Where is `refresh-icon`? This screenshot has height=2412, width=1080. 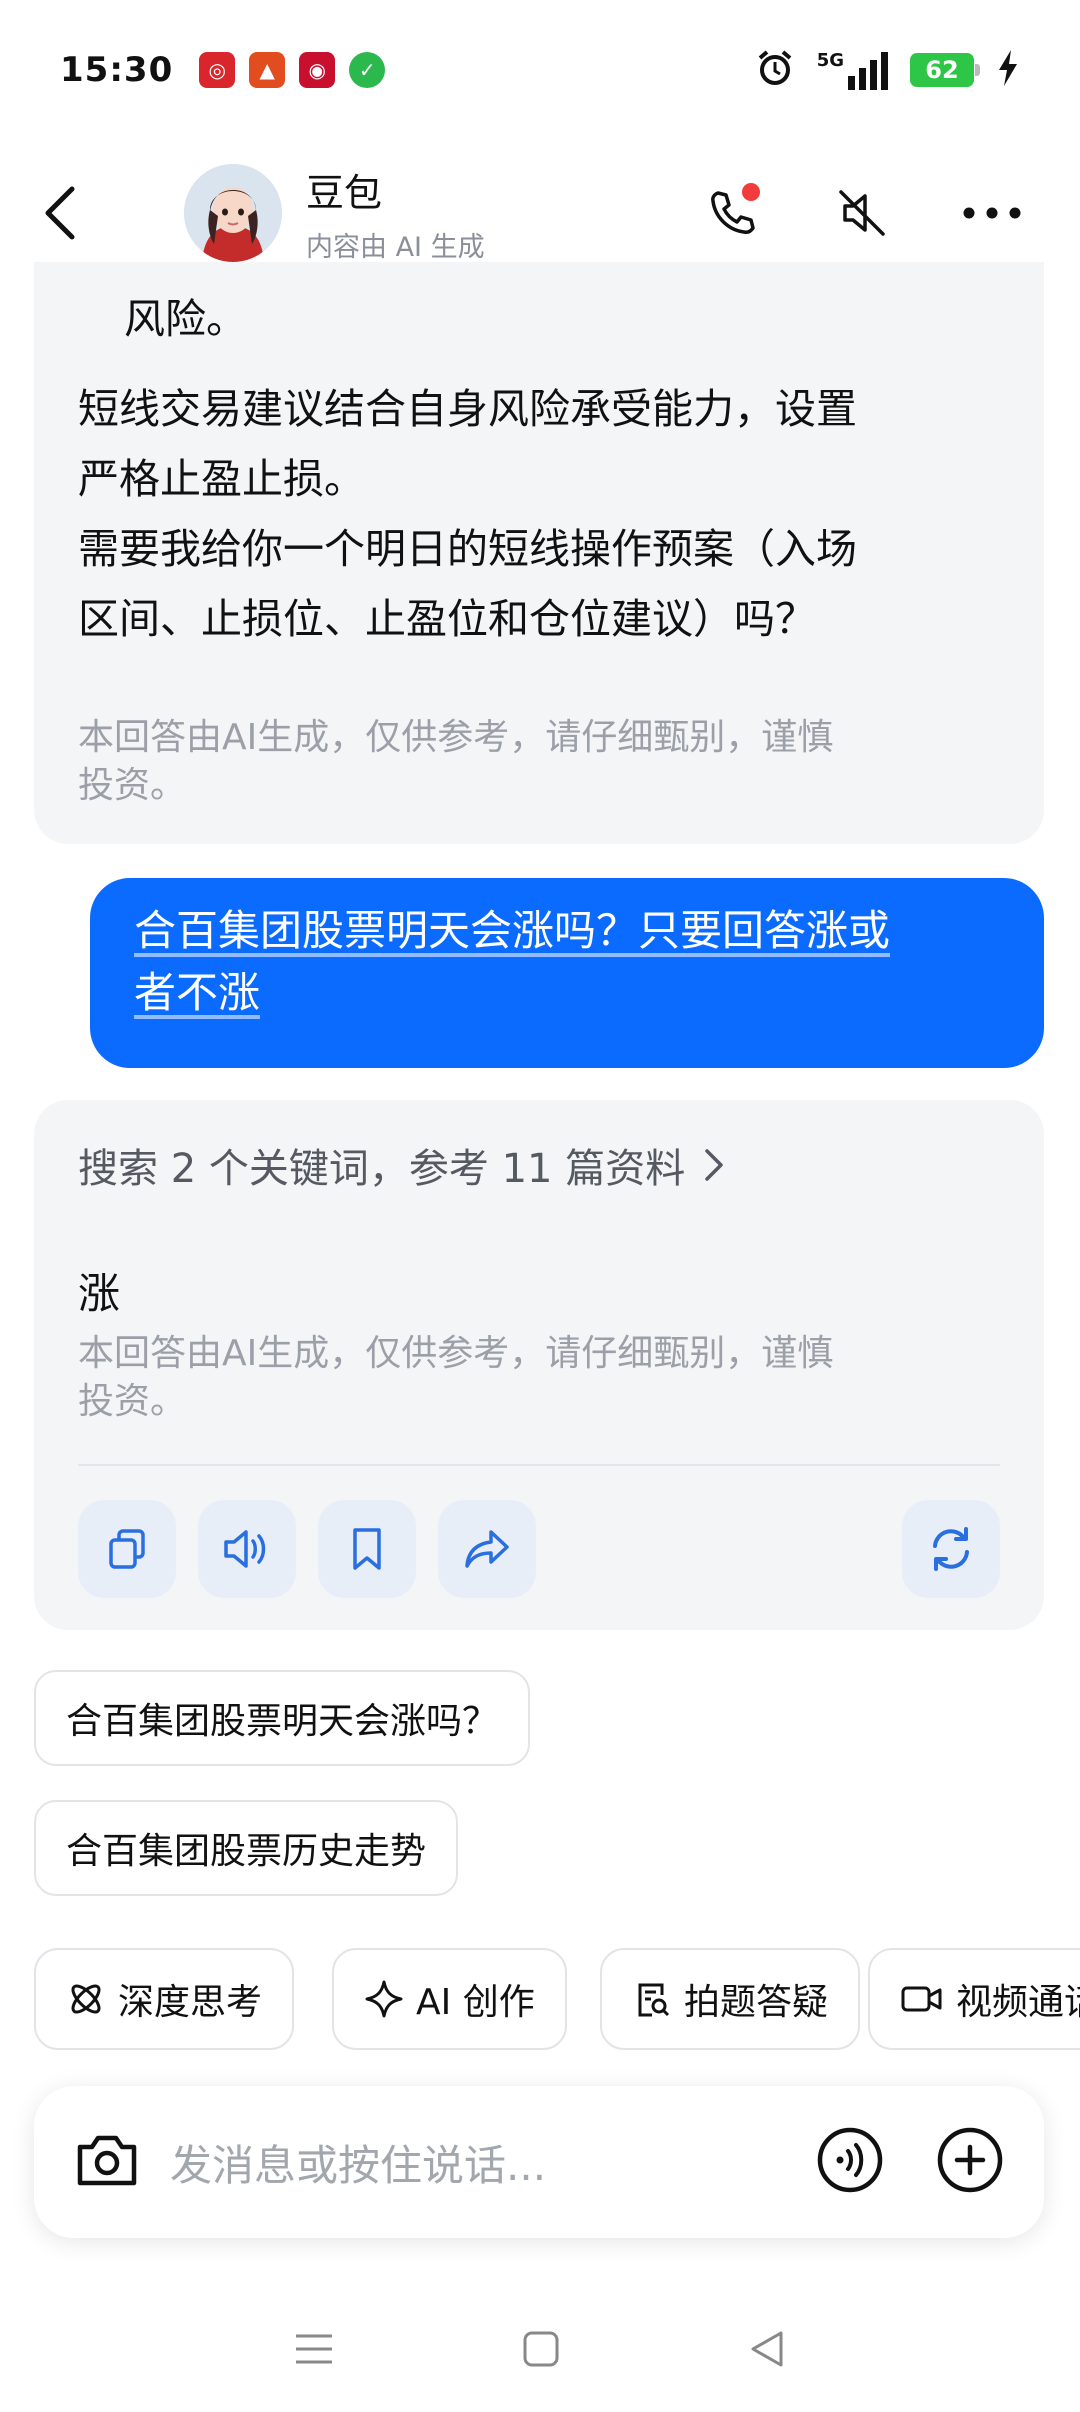
refresh-icon is located at coordinates (951, 1549).